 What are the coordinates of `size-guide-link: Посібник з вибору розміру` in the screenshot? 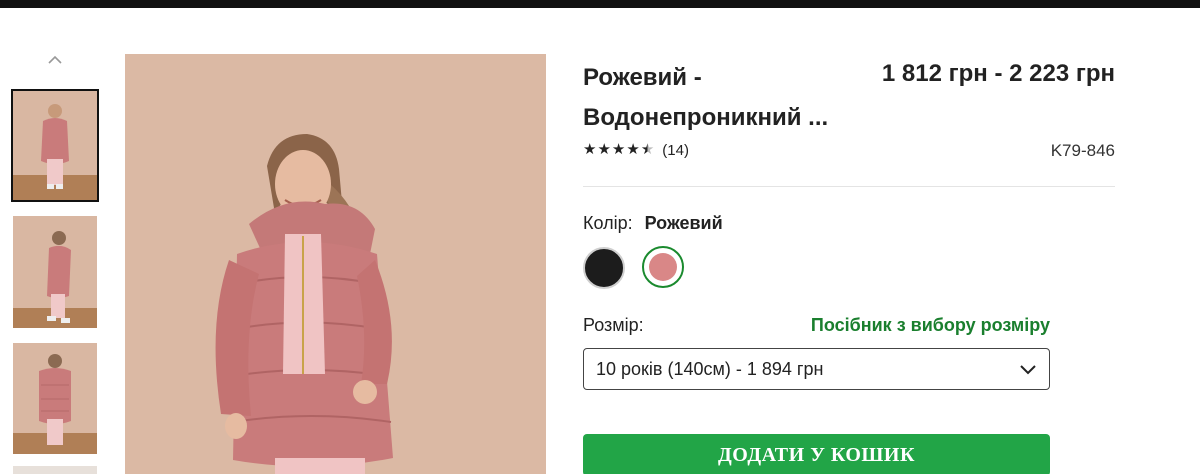 It's located at (895, 325).